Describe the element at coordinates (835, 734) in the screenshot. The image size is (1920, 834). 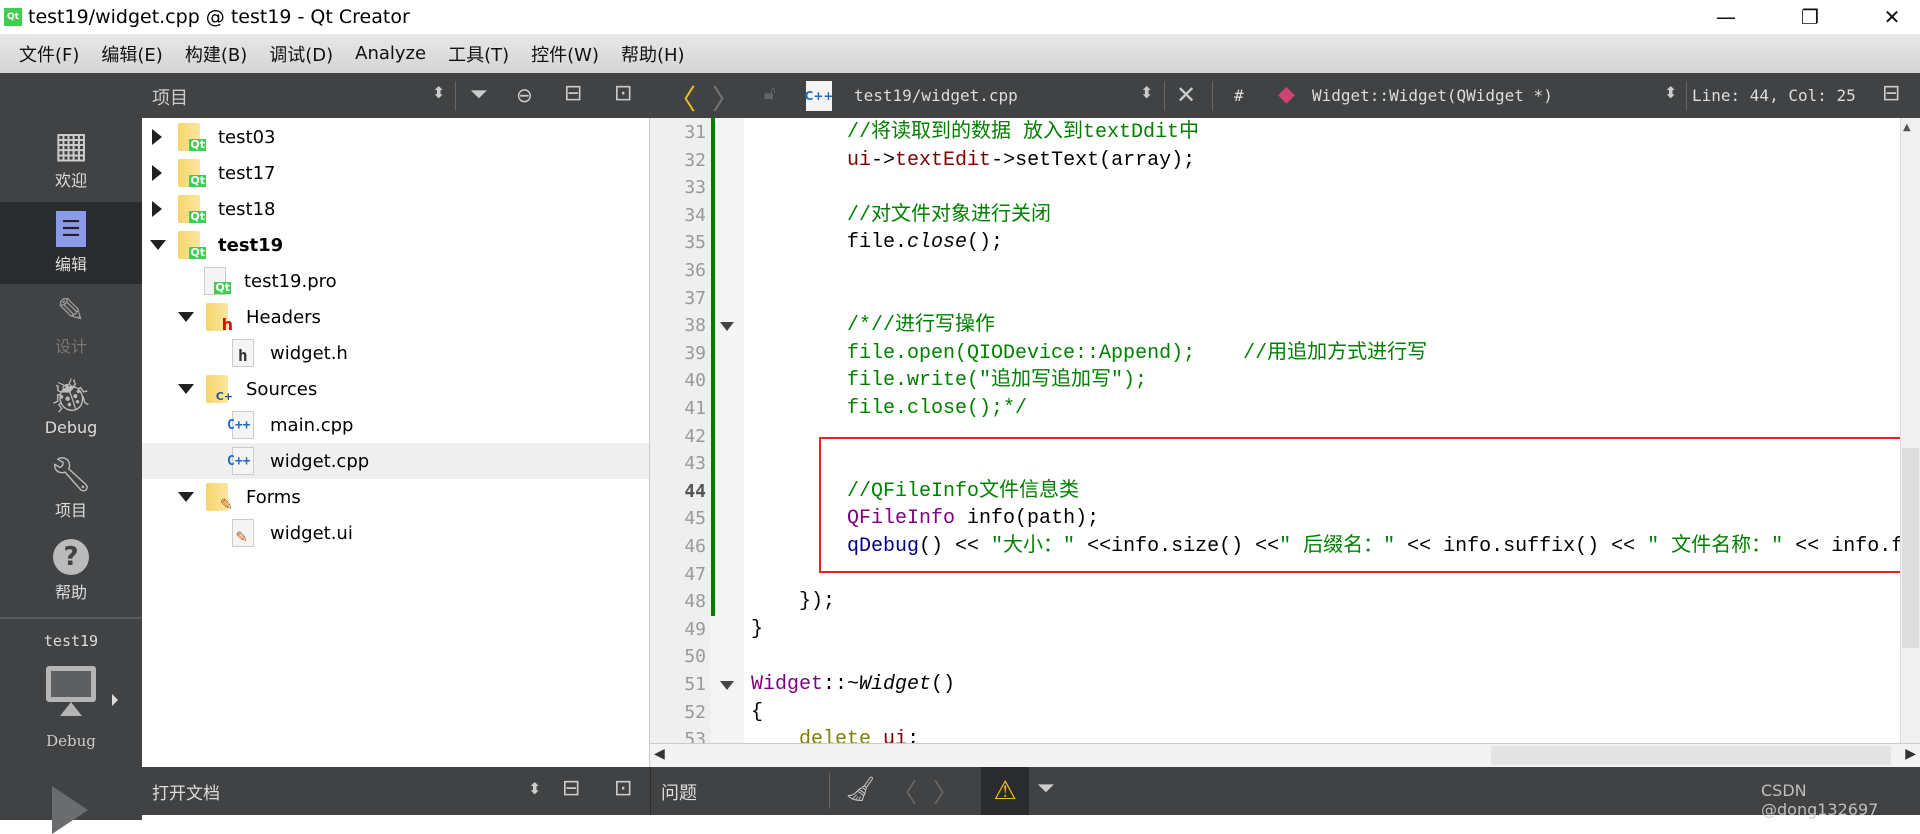
I see `code-line: delete ui;` at that location.